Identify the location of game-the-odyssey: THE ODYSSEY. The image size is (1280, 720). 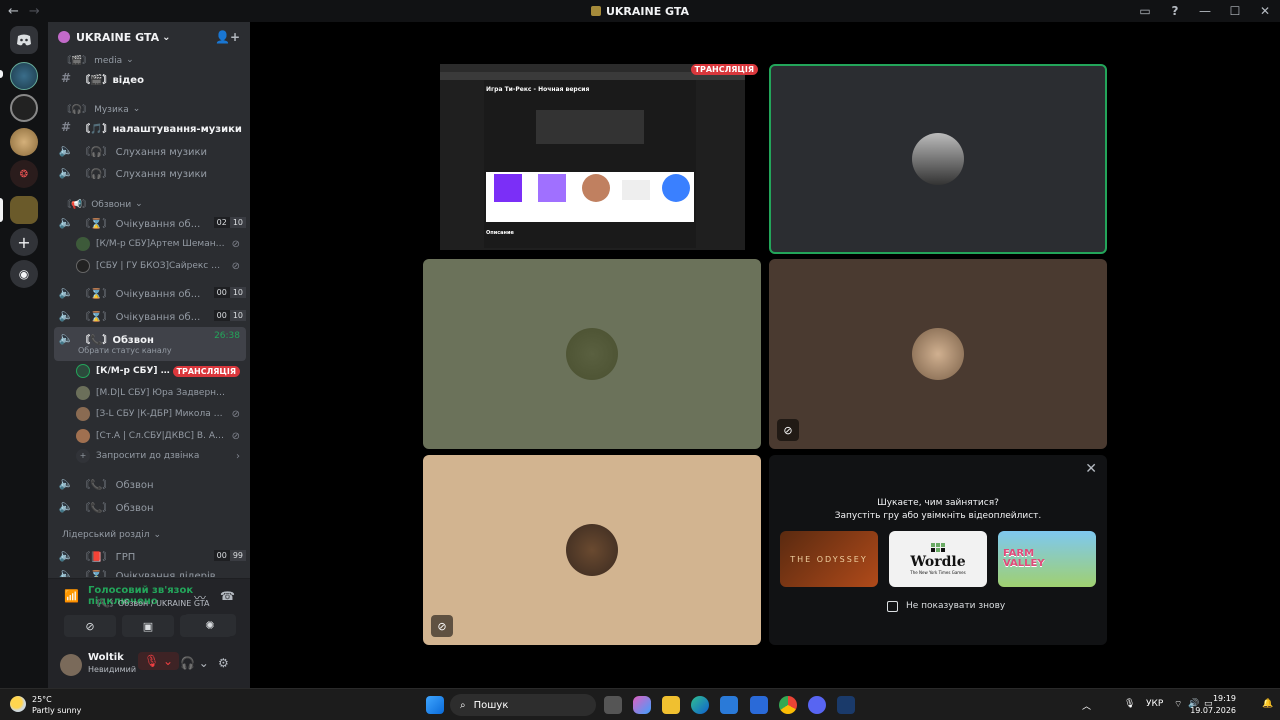
(829, 559).